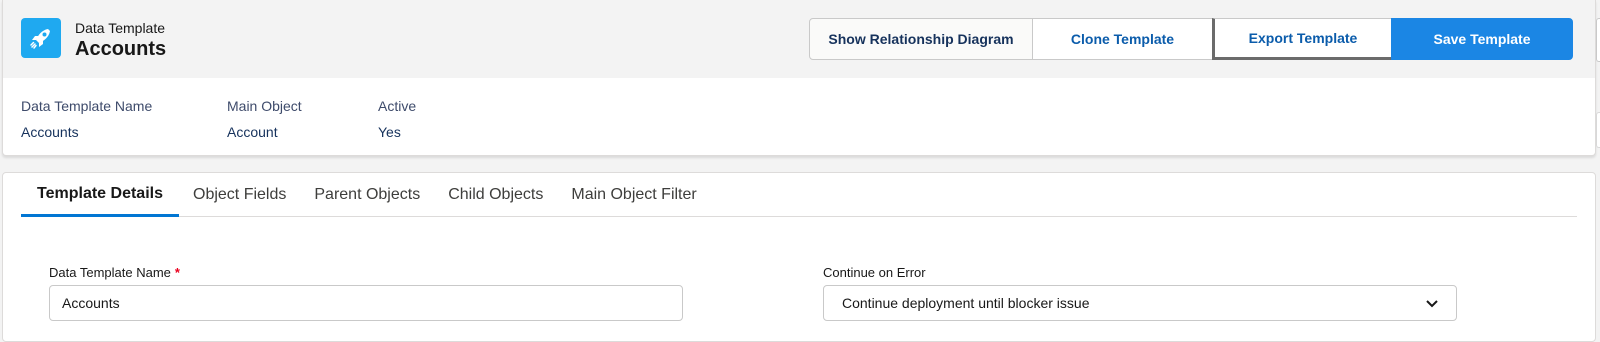 The width and height of the screenshot is (1600, 342). Describe the element at coordinates (966, 303) in the screenshot. I see `continue-on-error-value: Continue deployment until blocker issue` at that location.